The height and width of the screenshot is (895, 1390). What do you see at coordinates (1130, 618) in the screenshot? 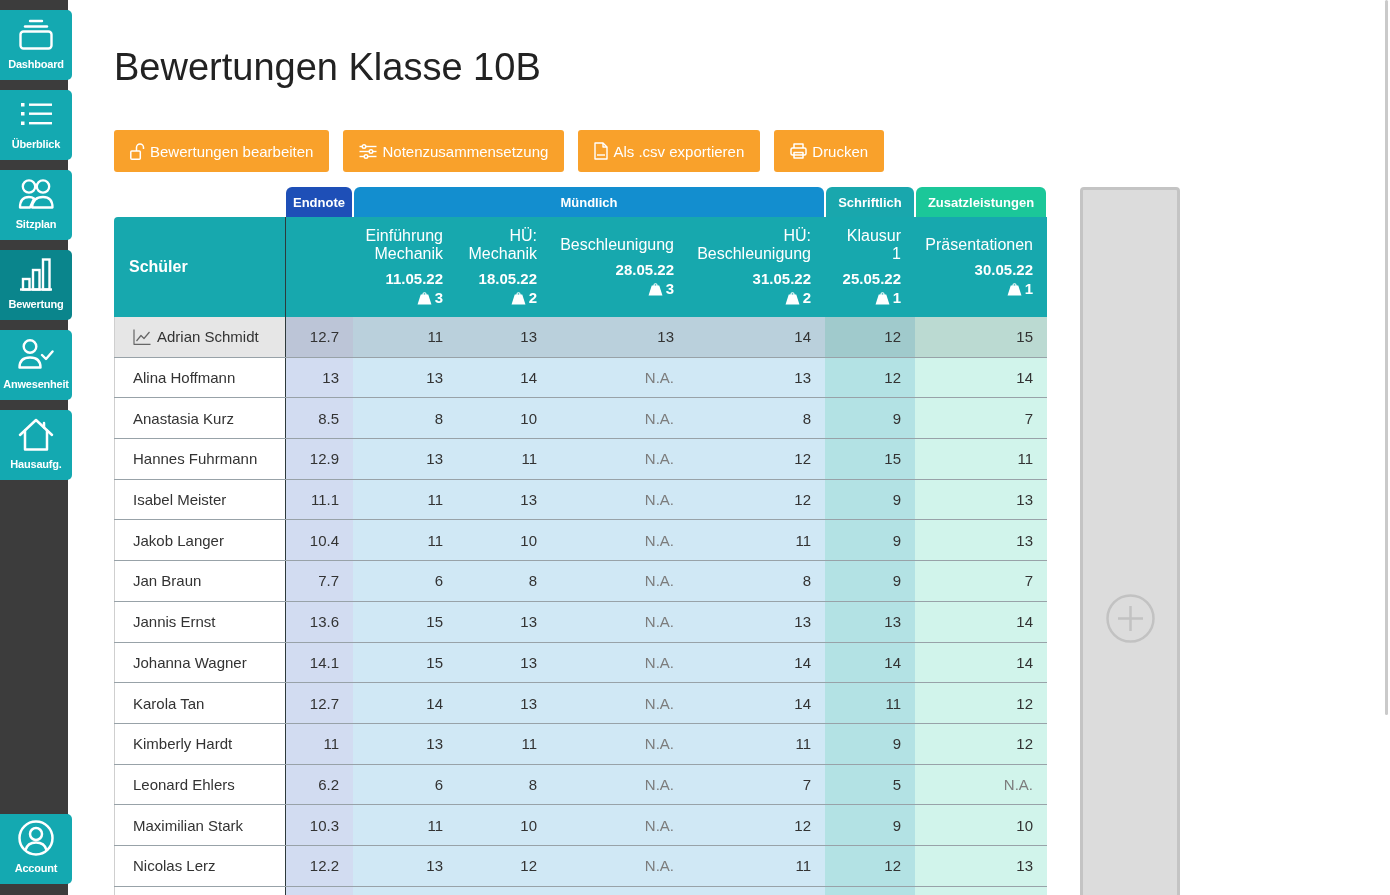
I see `add-icon` at bounding box center [1130, 618].